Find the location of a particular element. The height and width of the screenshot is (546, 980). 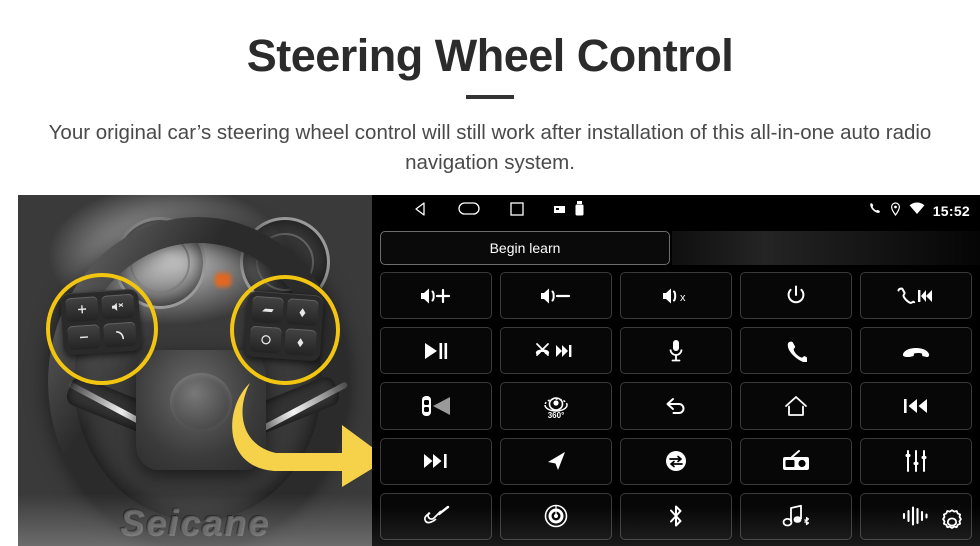

disc-key is located at coordinates (556, 516).